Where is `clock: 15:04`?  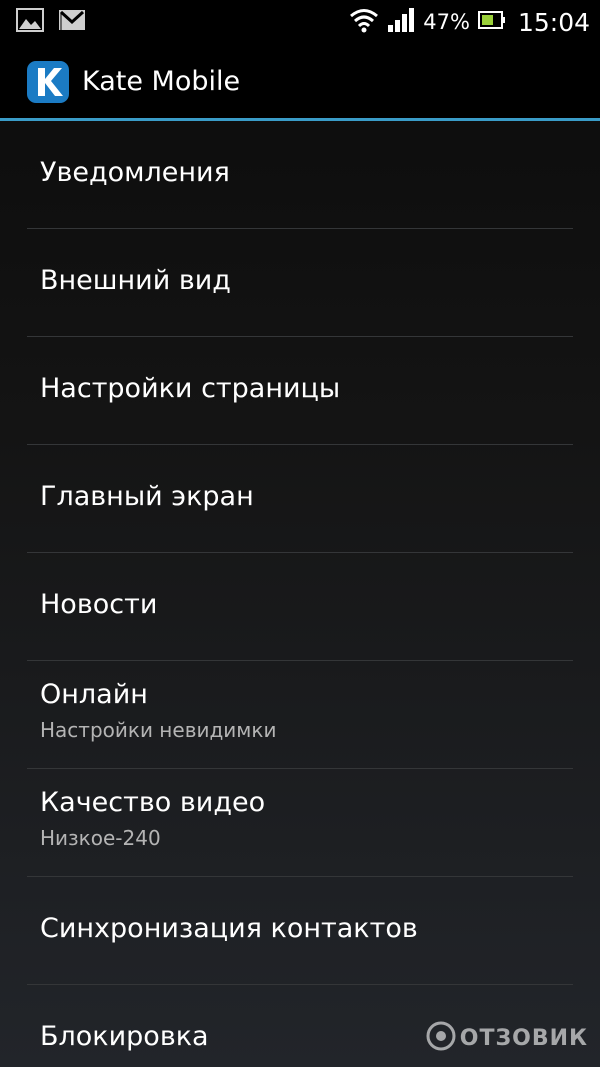
clock: 15:04 is located at coordinates (553, 22).